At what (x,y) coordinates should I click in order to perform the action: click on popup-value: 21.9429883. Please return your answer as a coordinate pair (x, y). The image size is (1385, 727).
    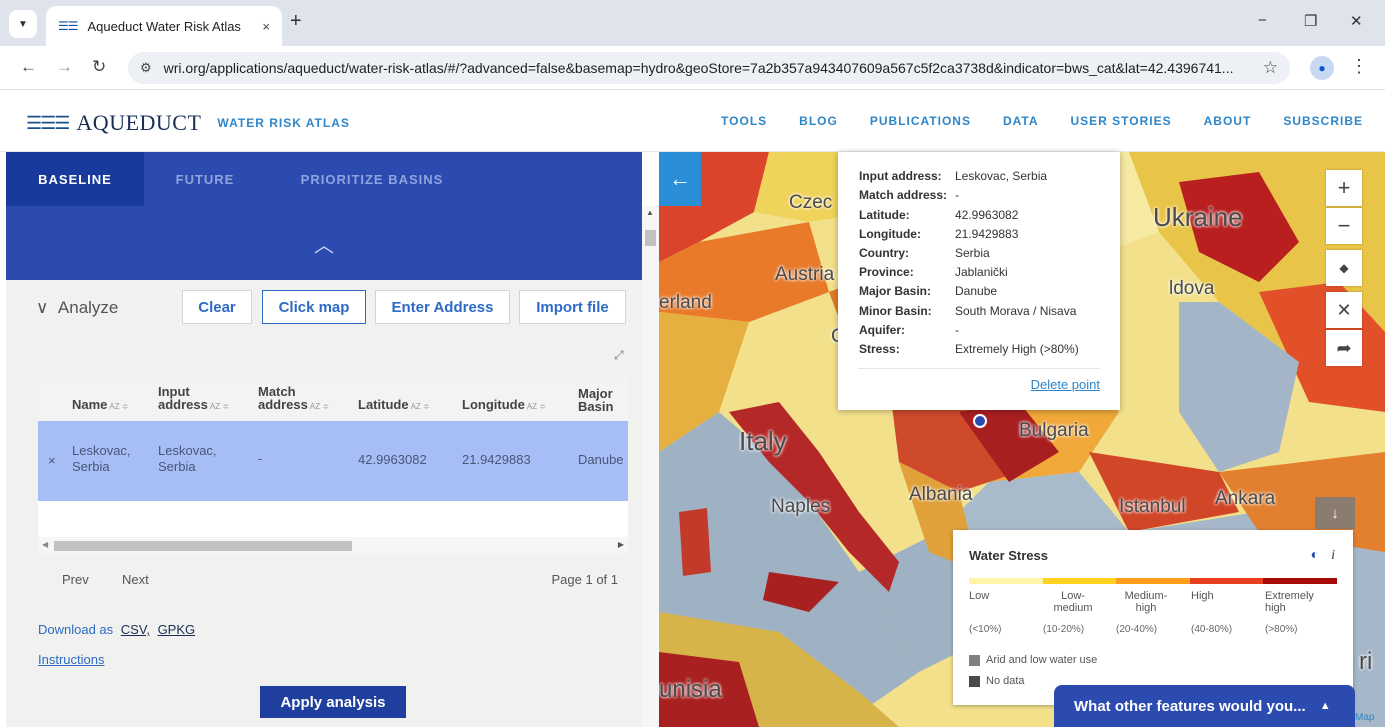
    Looking at the image, I should click on (987, 234).